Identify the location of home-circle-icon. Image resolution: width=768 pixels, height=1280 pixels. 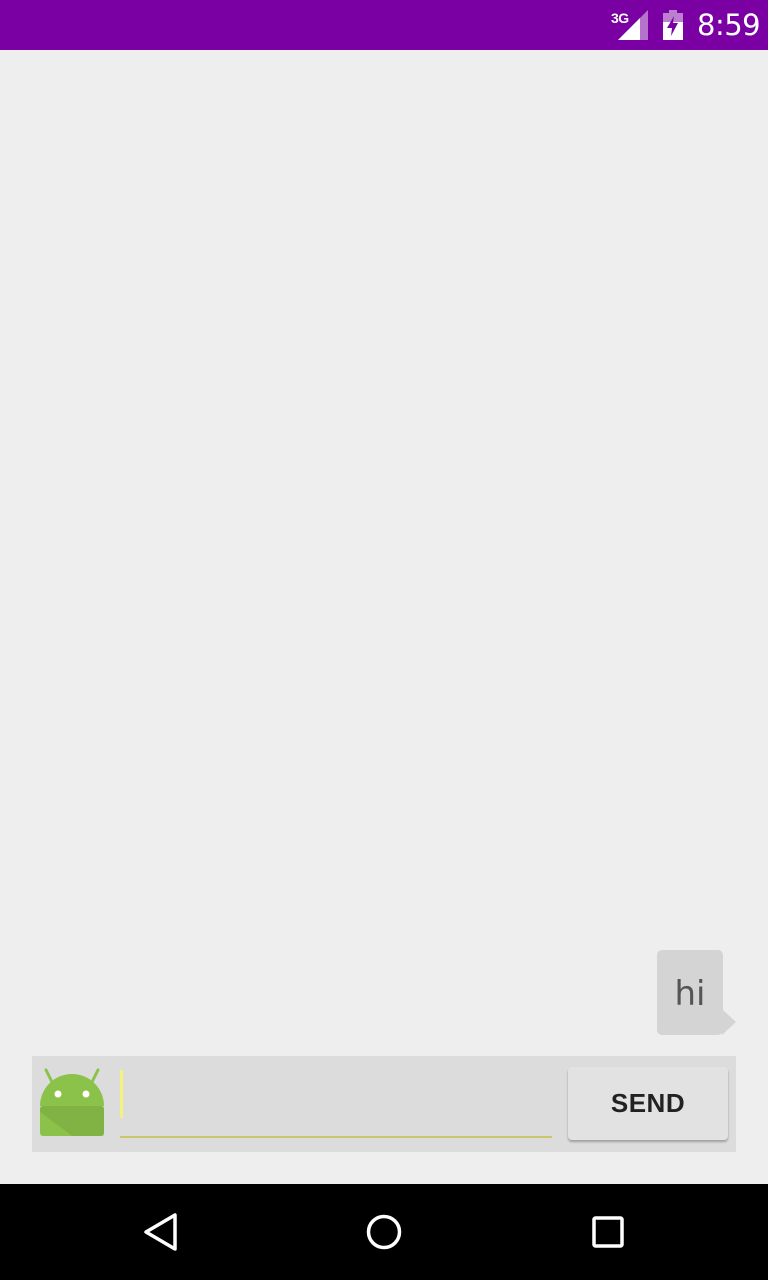
(384, 1232).